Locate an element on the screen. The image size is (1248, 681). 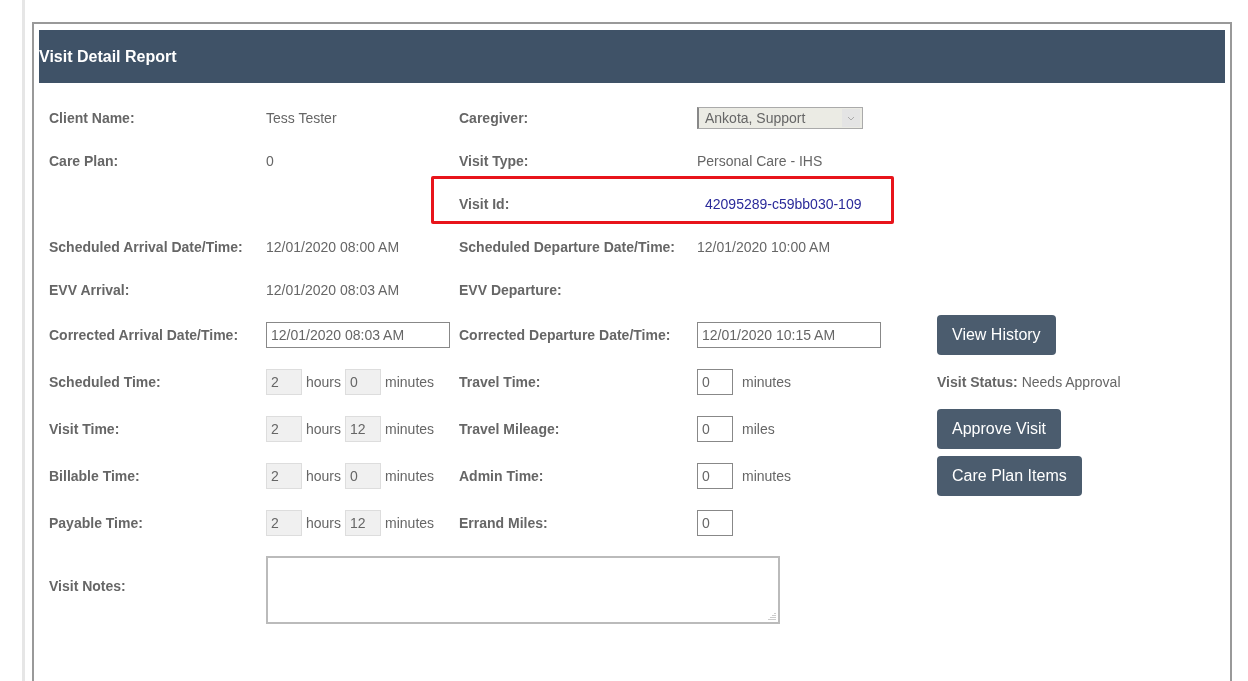
field-label: Care Plan: is located at coordinates (84, 160).